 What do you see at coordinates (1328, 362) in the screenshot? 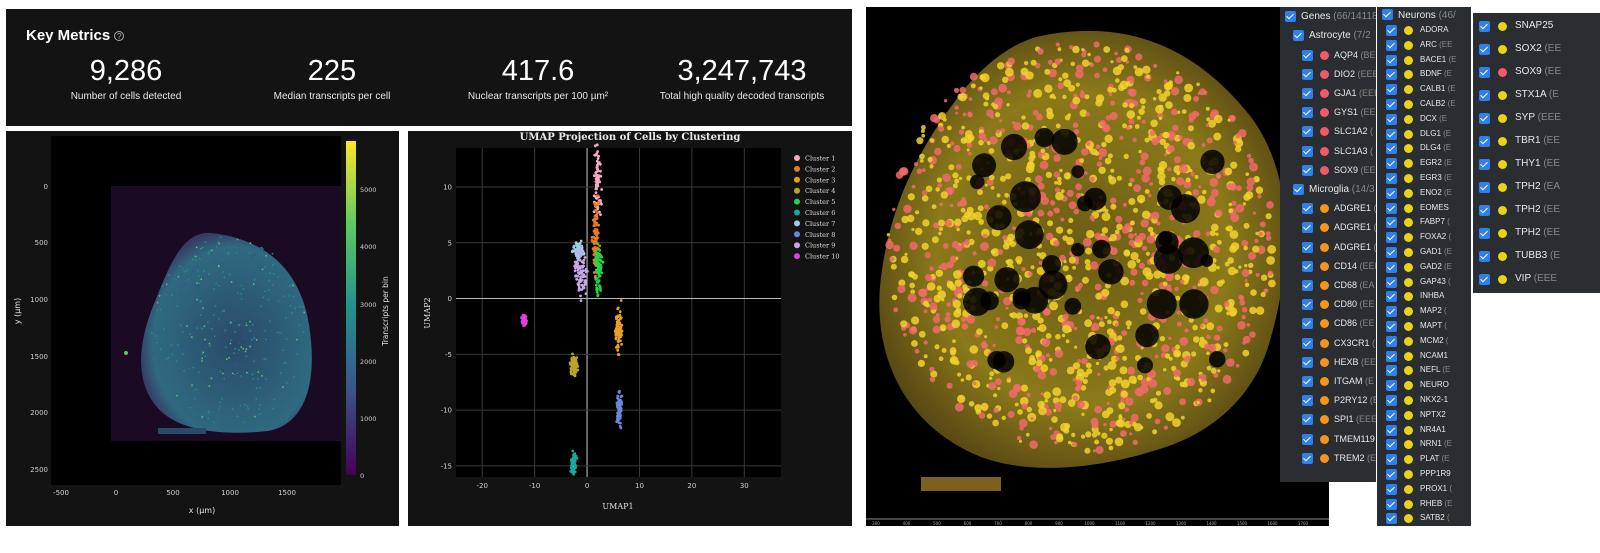
I see `gene-row: HEXB (EE` at bounding box center [1328, 362].